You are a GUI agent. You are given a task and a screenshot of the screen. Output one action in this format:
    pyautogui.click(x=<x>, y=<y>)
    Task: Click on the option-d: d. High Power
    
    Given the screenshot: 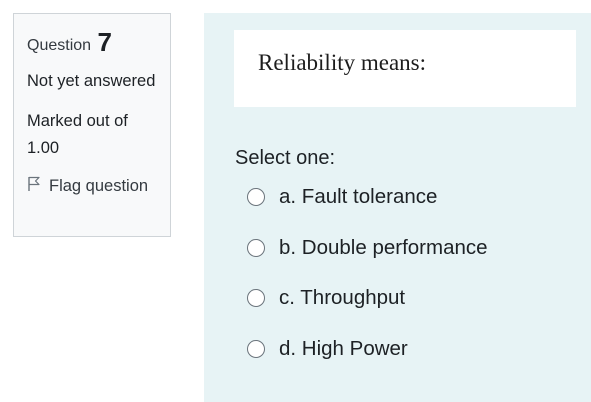 What is the action you would take?
    pyautogui.click(x=367, y=349)
    